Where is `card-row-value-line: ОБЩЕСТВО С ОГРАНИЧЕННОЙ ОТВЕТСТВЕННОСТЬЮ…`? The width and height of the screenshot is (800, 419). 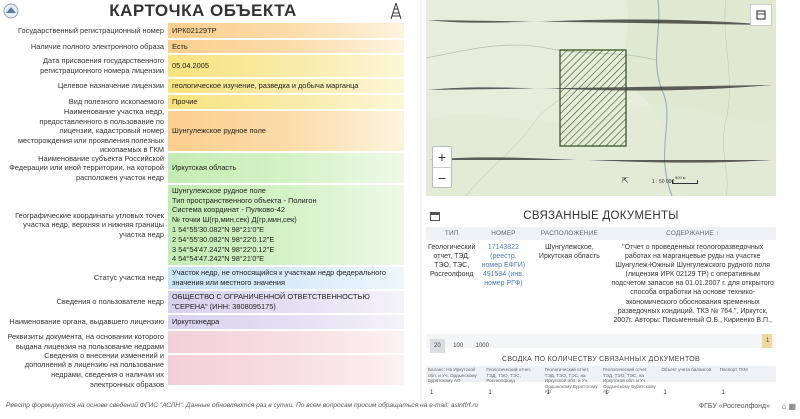
card-row-value-line: ОБЩЕСТВО С ОГРАНИЧЕННОЙ ОТВЕТСТВЕННОСТЬЮ… is located at coordinates (271, 301).